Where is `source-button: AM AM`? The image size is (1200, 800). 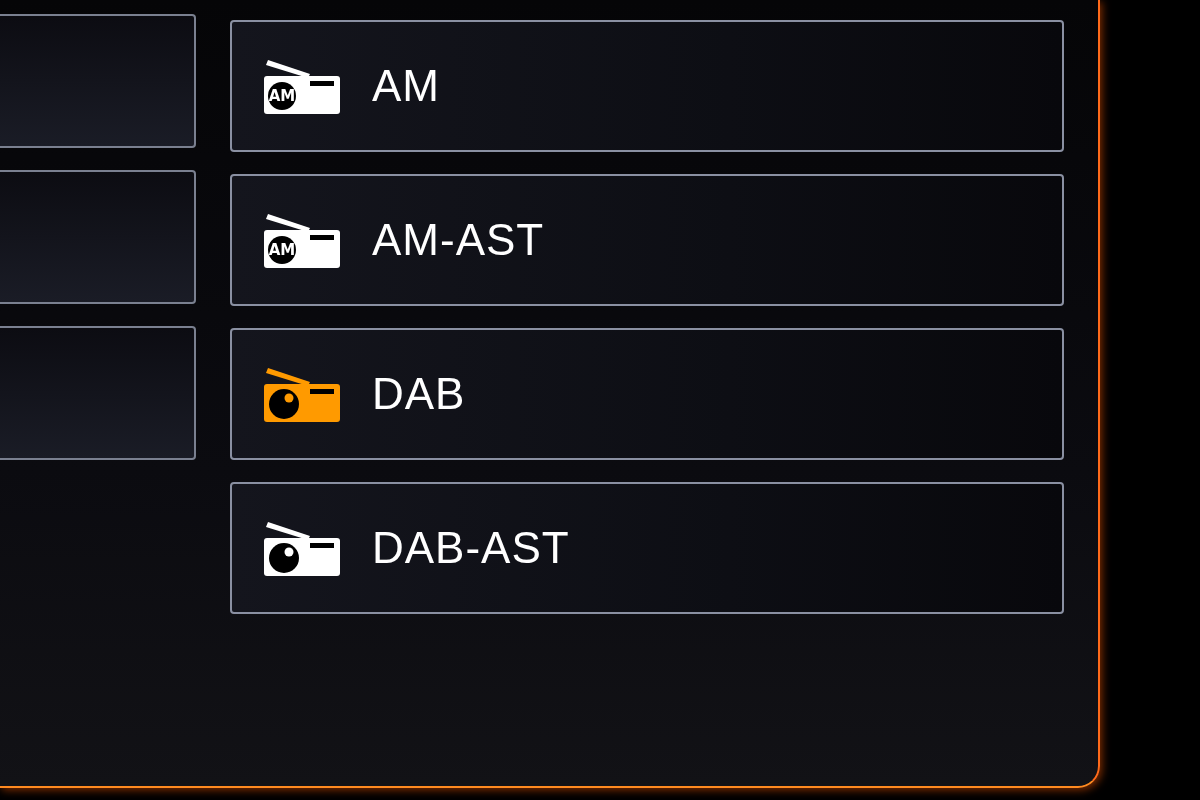
source-button: AM AM is located at coordinates (647, 86).